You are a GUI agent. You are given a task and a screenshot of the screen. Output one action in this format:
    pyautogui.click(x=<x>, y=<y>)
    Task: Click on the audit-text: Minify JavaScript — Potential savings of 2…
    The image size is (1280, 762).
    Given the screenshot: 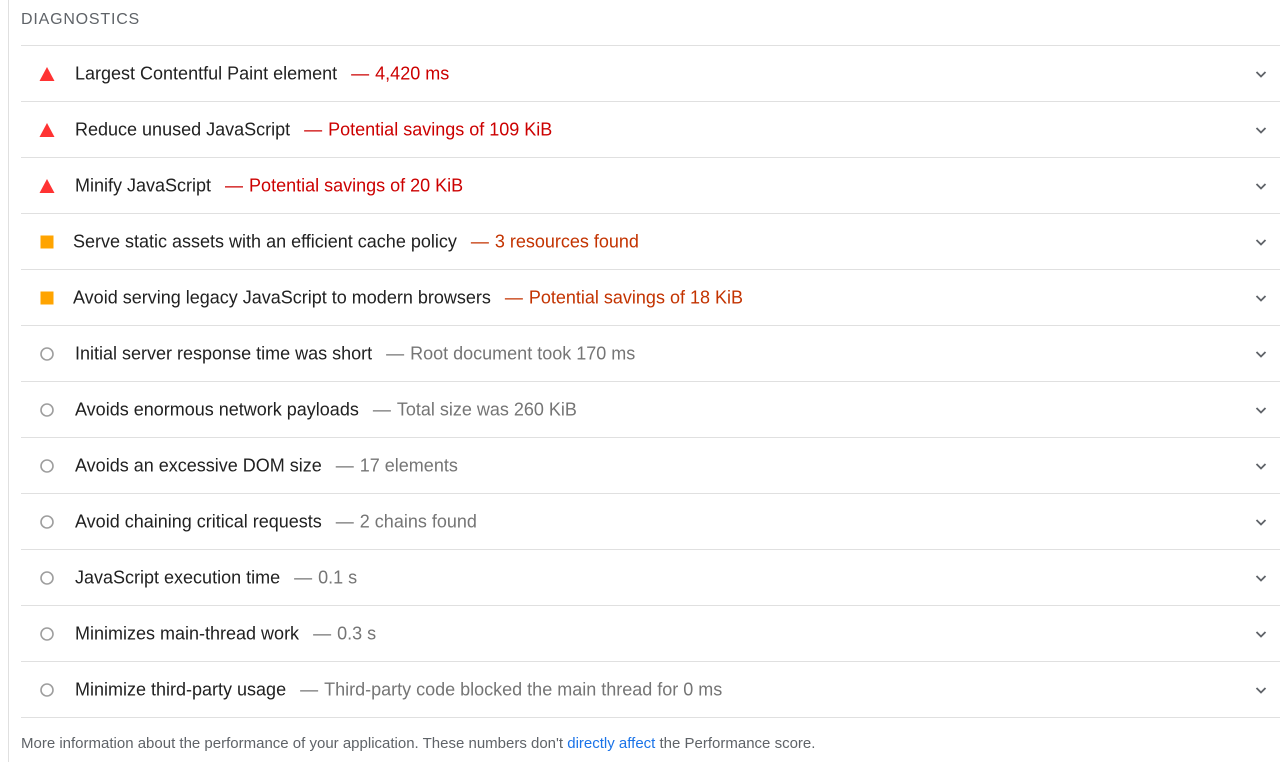 What is the action you would take?
    pyautogui.click(x=269, y=185)
    